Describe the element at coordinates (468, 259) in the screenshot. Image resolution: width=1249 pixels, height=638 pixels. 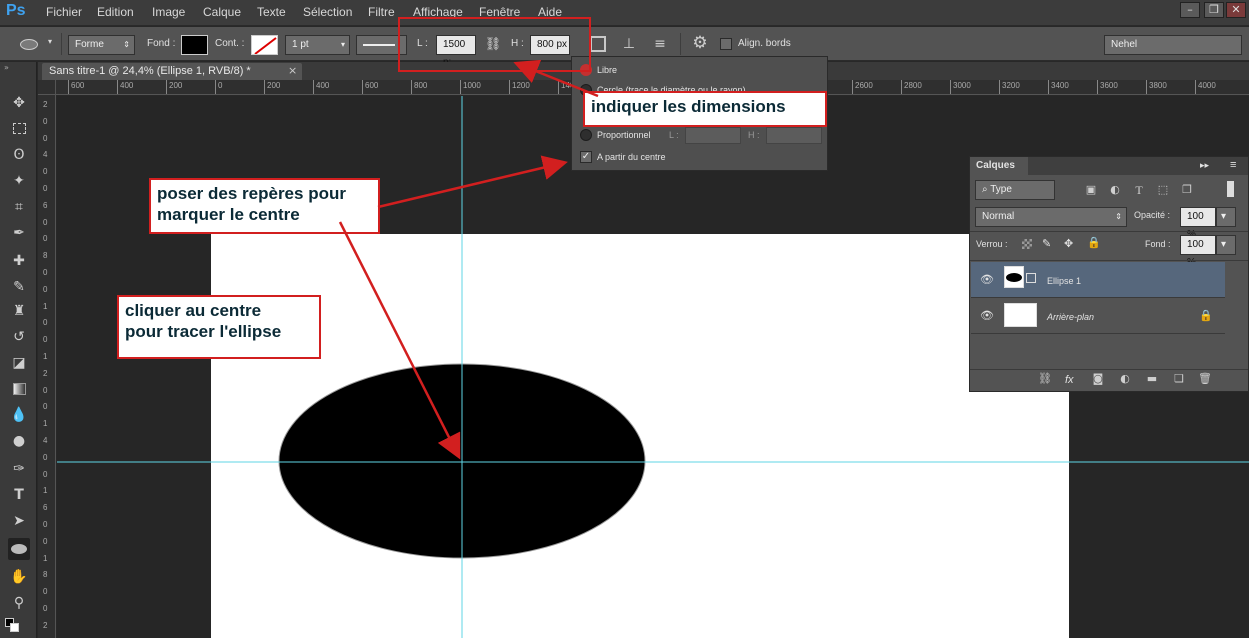
I see `annotation-arrows` at that location.